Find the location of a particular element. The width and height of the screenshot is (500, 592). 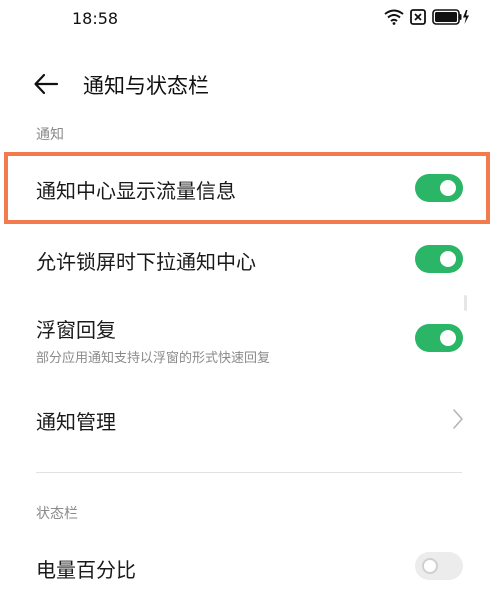

battery-percentage-toggle is located at coordinates (439, 566).